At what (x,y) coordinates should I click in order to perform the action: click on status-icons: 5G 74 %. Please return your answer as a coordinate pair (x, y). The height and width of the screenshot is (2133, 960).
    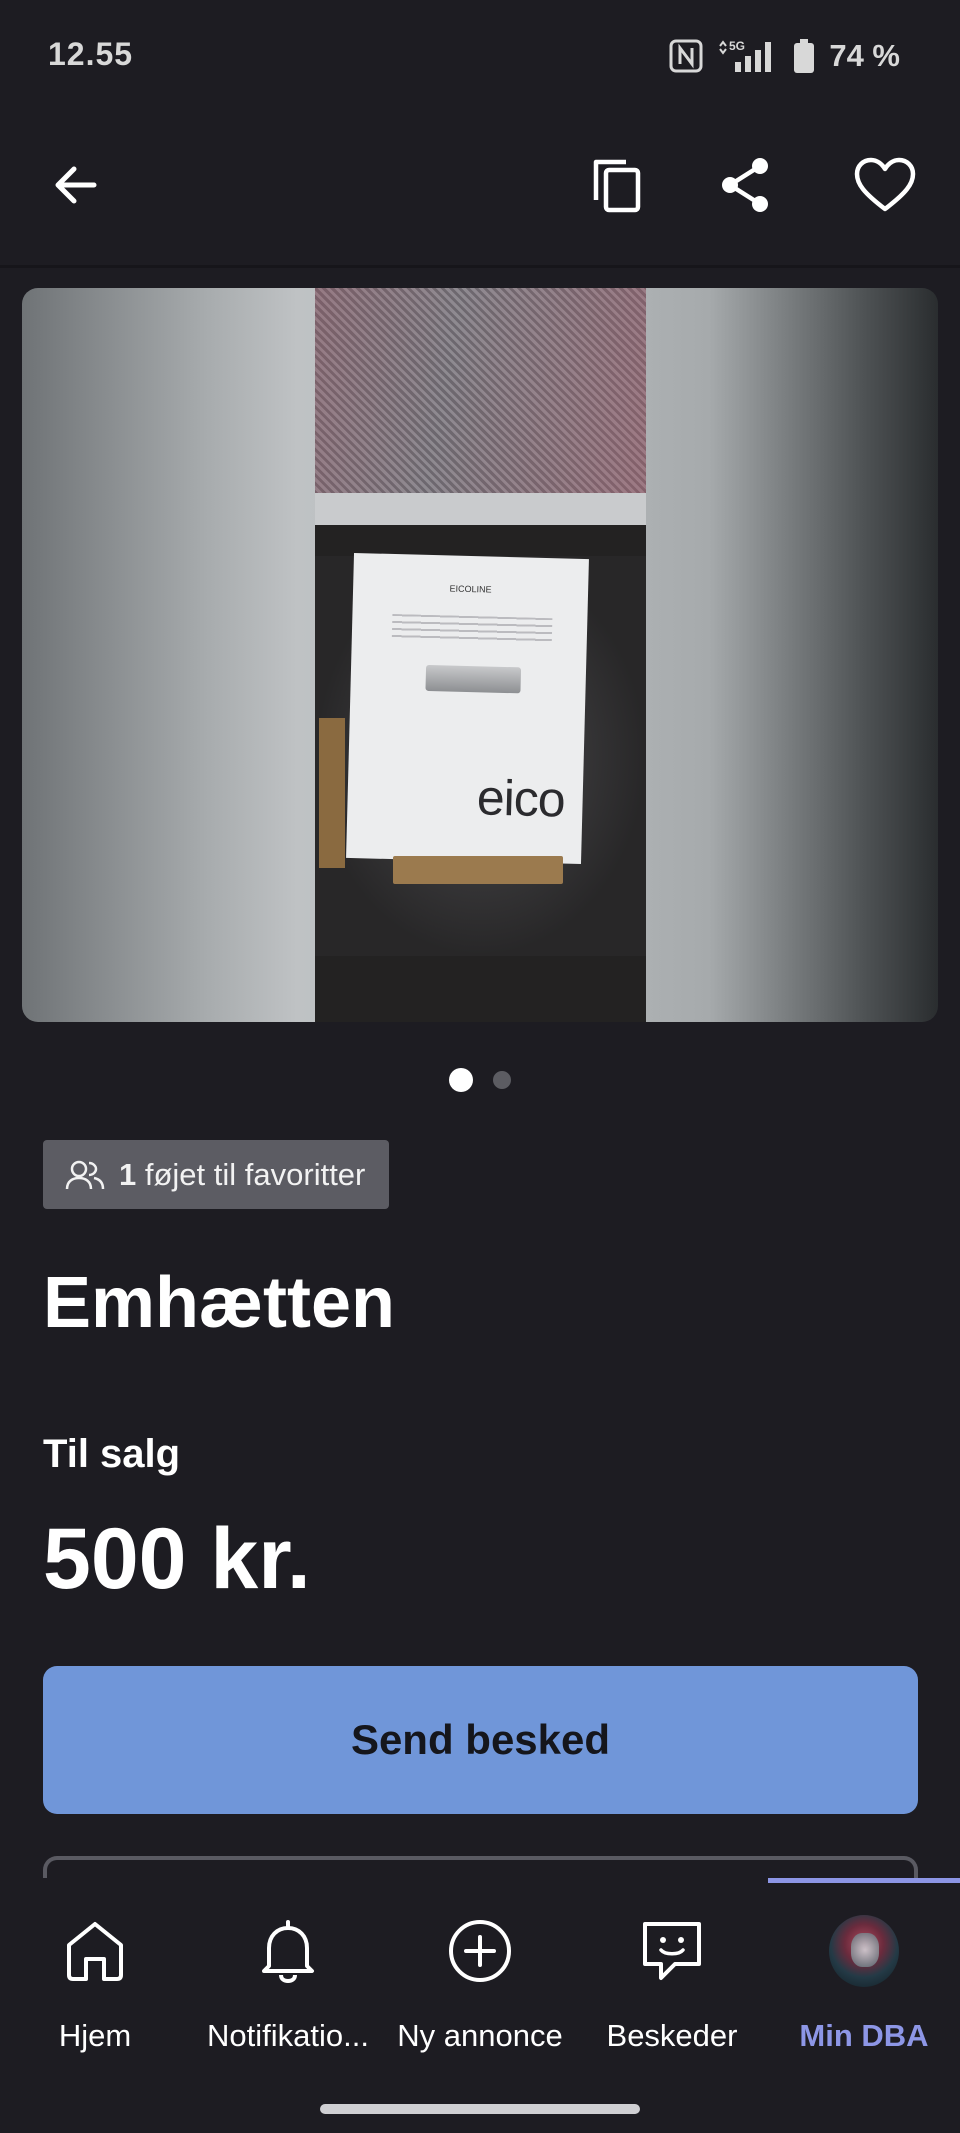
    Looking at the image, I should click on (784, 56).